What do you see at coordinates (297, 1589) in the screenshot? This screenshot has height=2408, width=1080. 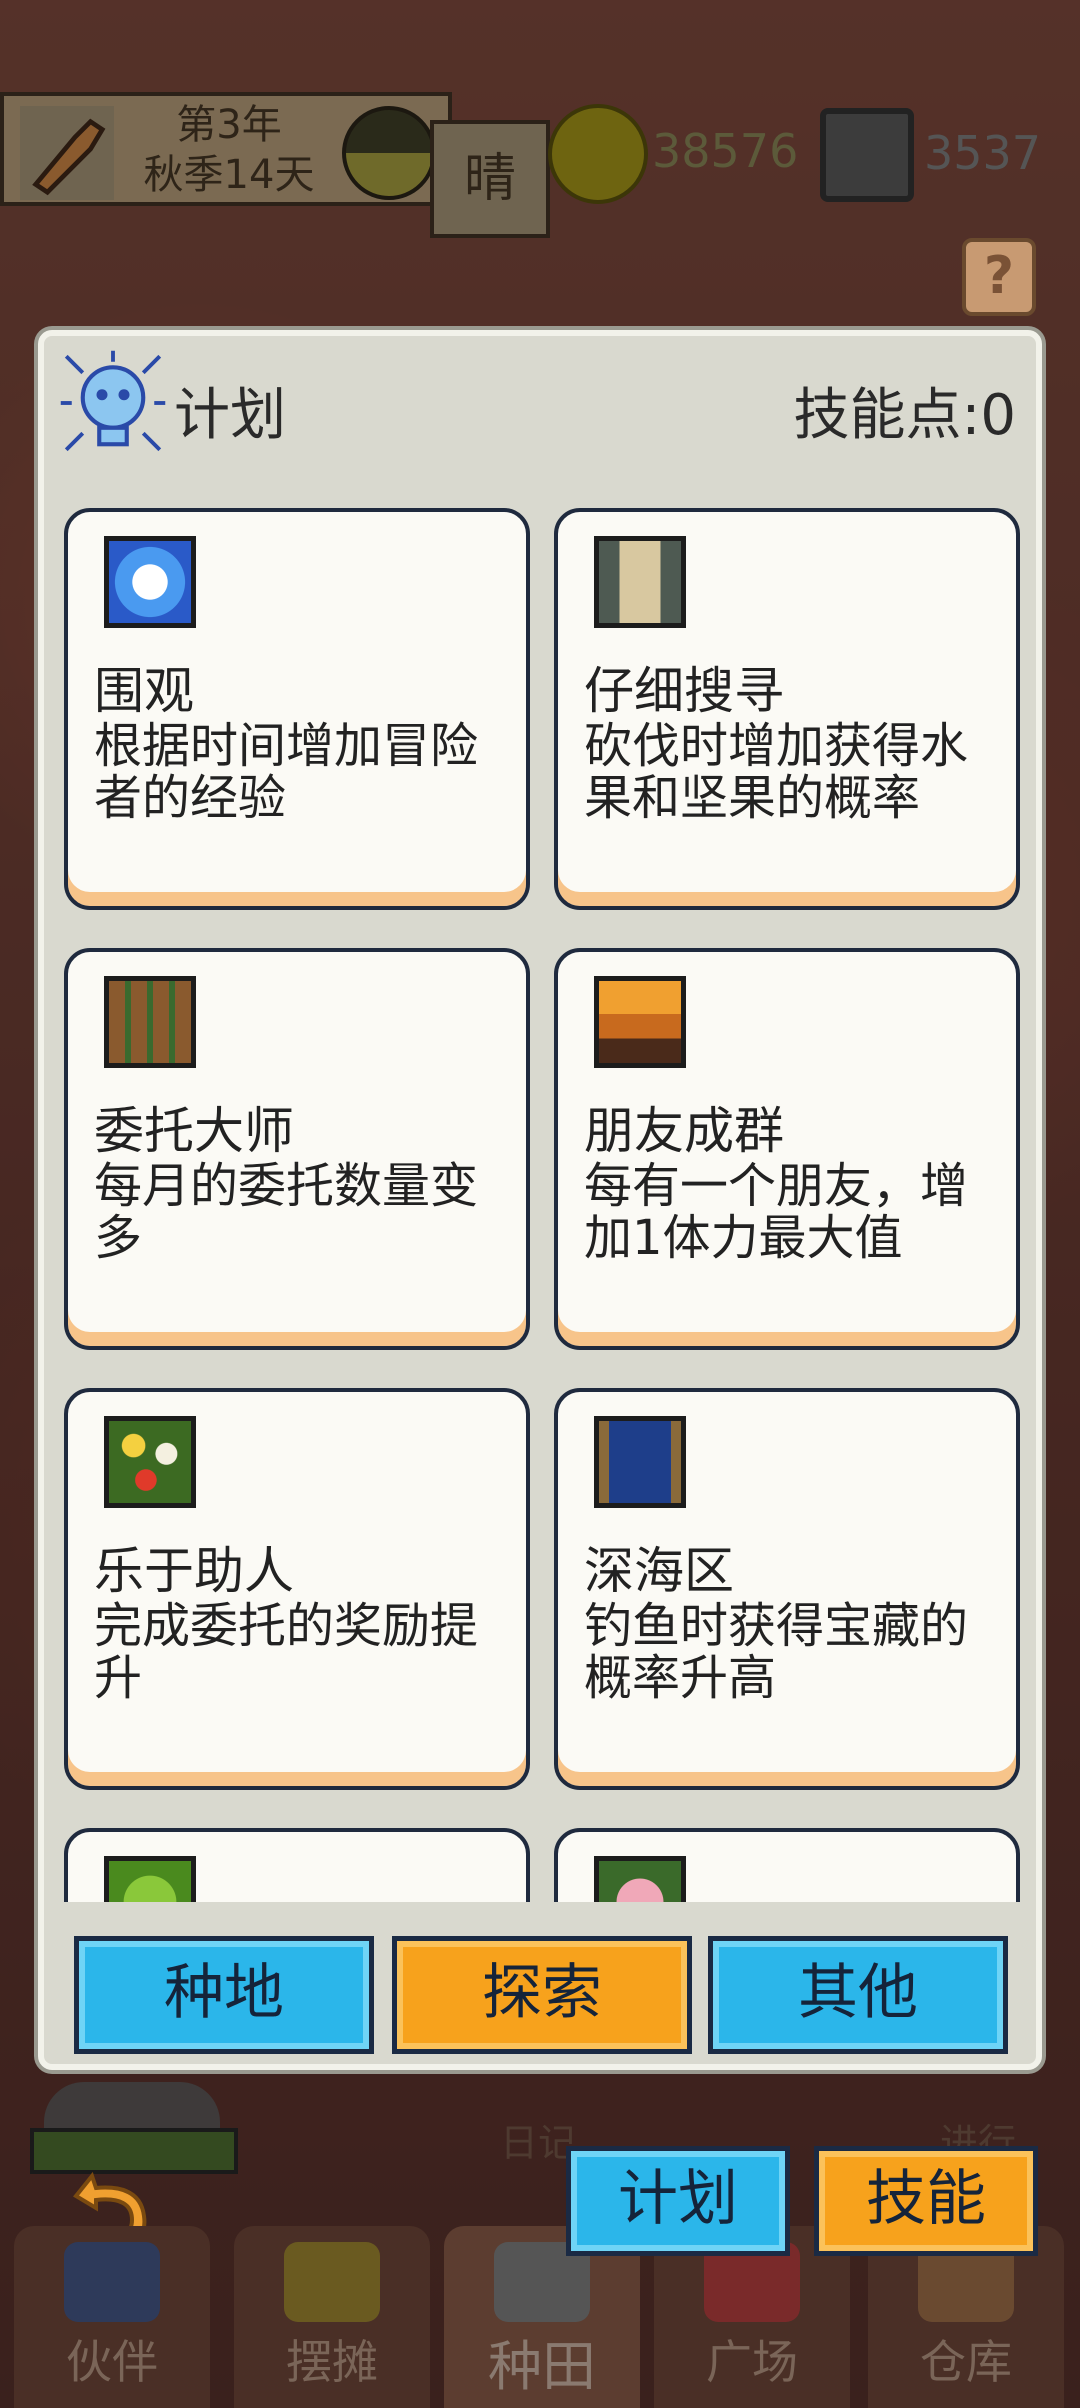 I see `skill-card: 乐于助人 完成委托的奖励提升` at bounding box center [297, 1589].